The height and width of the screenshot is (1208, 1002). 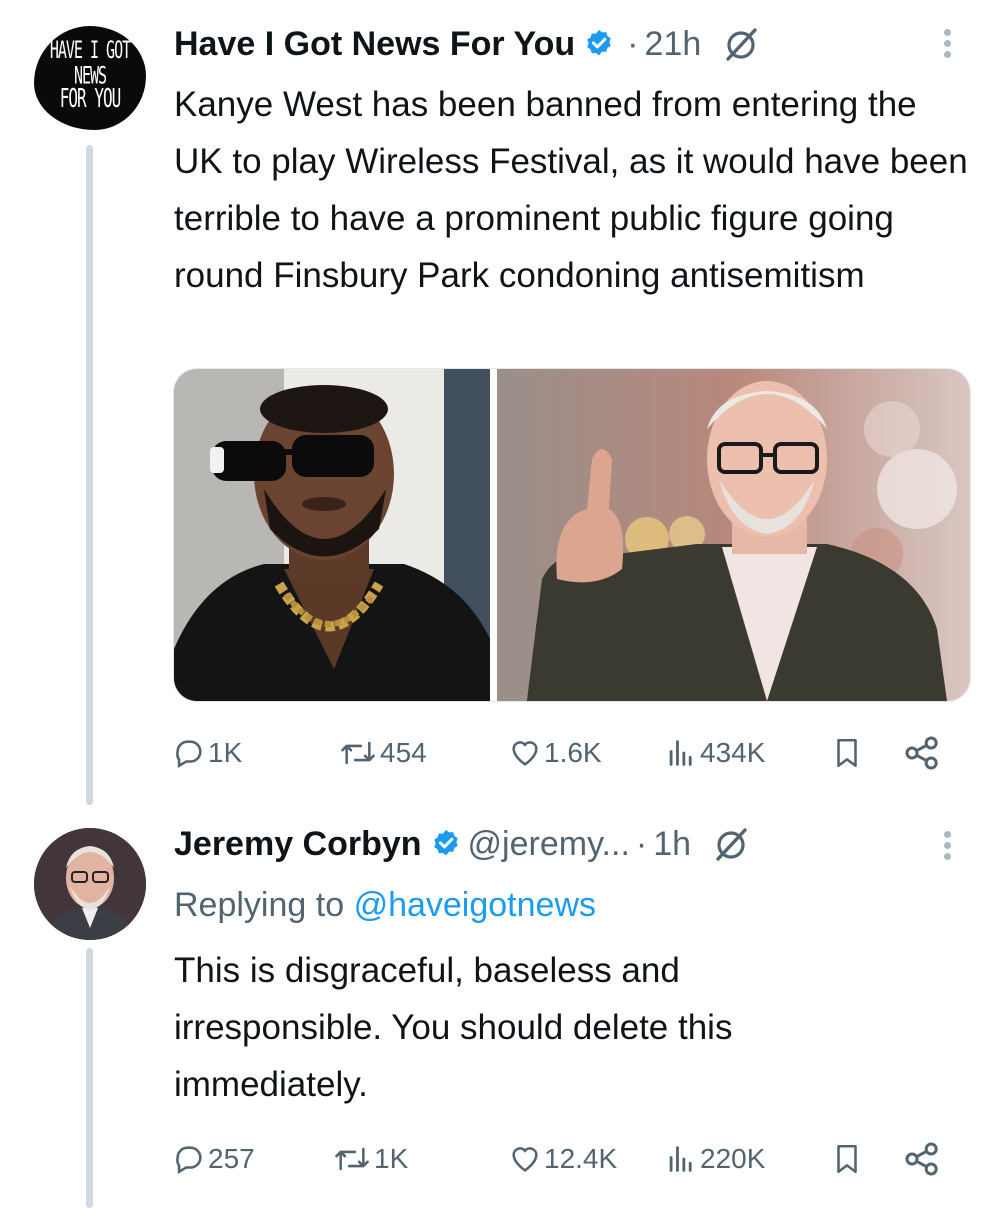 I want to click on reply-button: 257, so click(x=213, y=1159).